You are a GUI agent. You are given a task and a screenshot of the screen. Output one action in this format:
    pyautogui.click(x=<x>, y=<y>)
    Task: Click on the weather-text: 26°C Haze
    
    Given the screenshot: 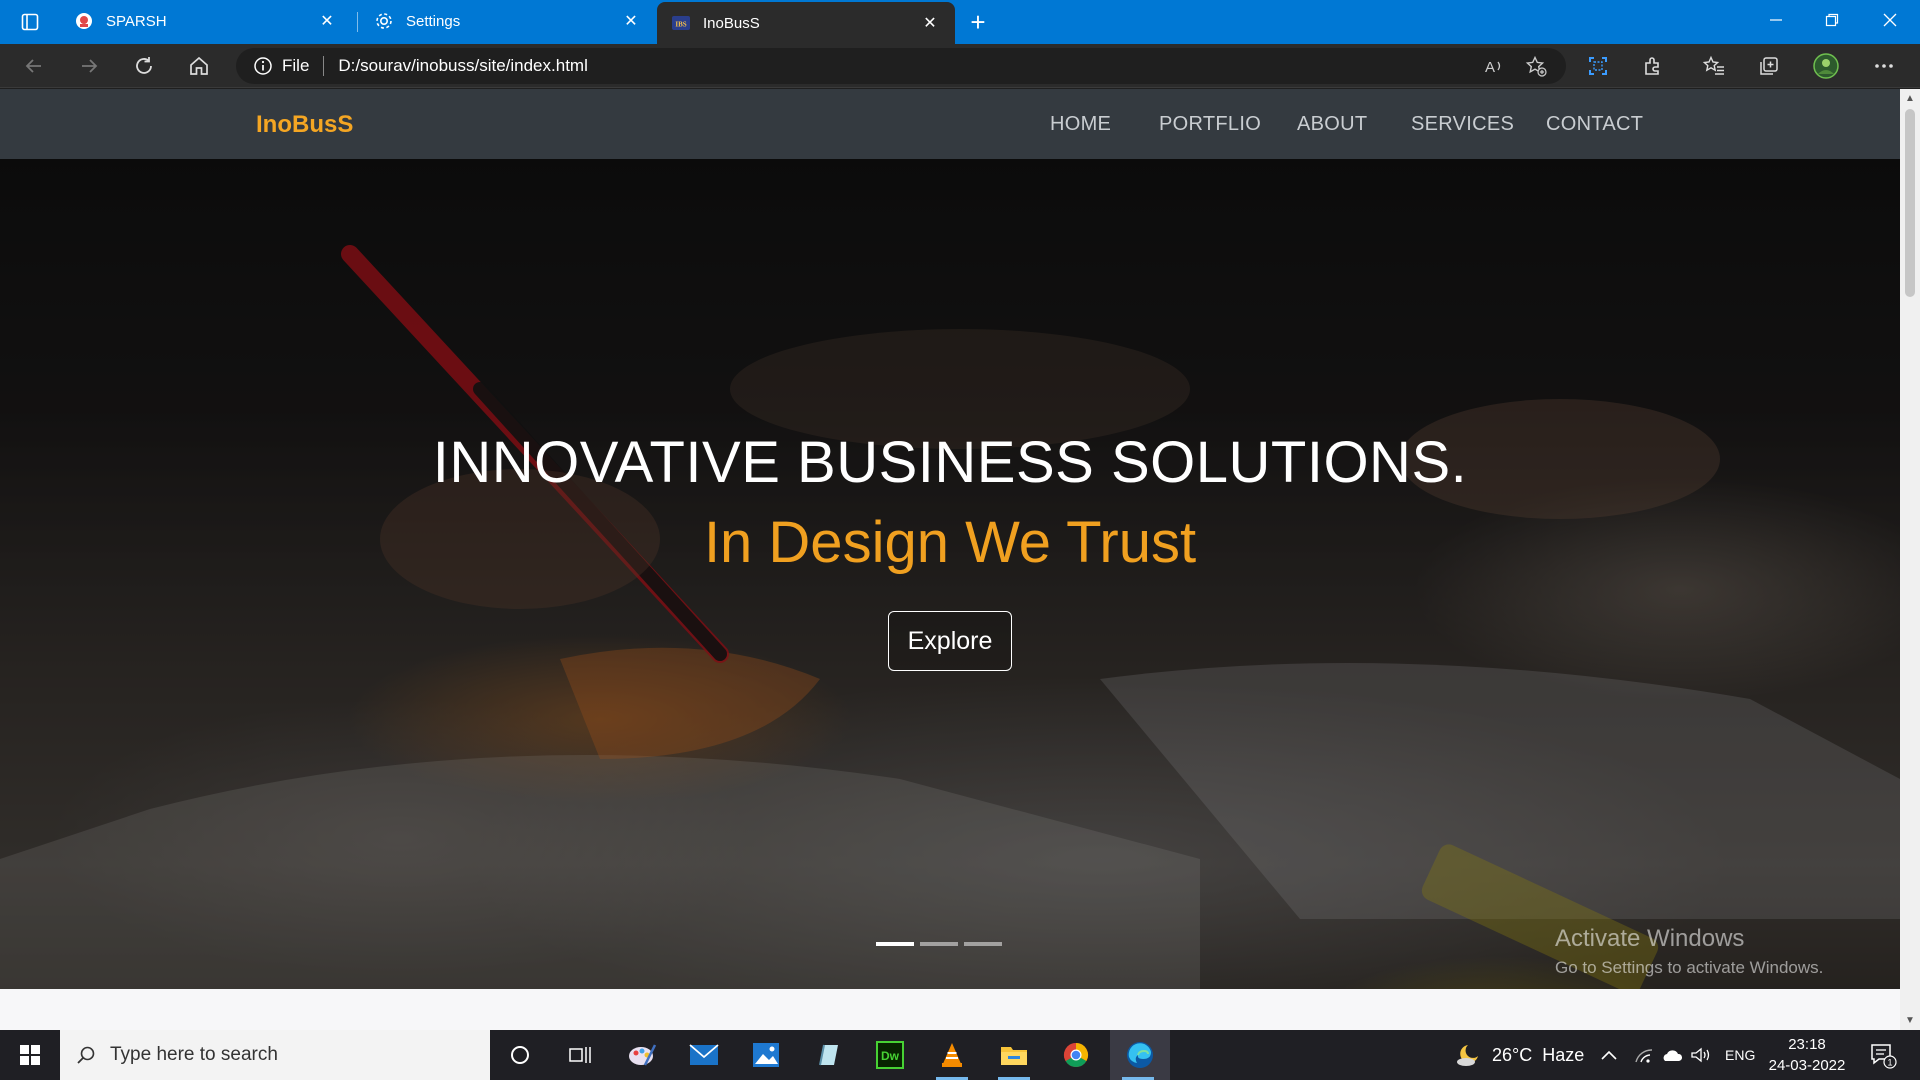 What is the action you would take?
    pyautogui.click(x=1538, y=1054)
    